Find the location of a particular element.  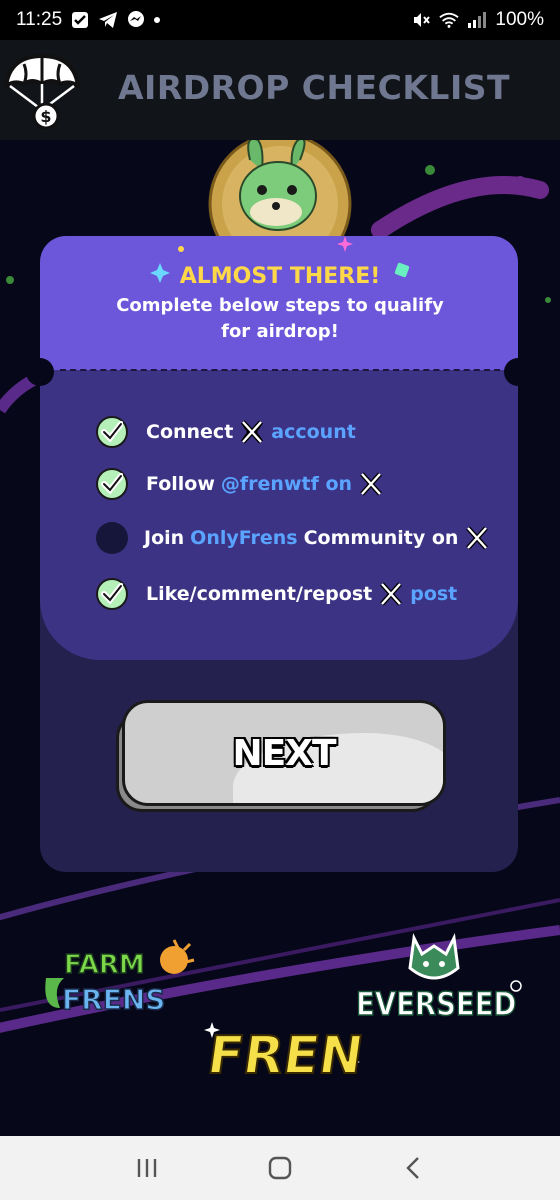

unchecked-icon is located at coordinates (112, 538).